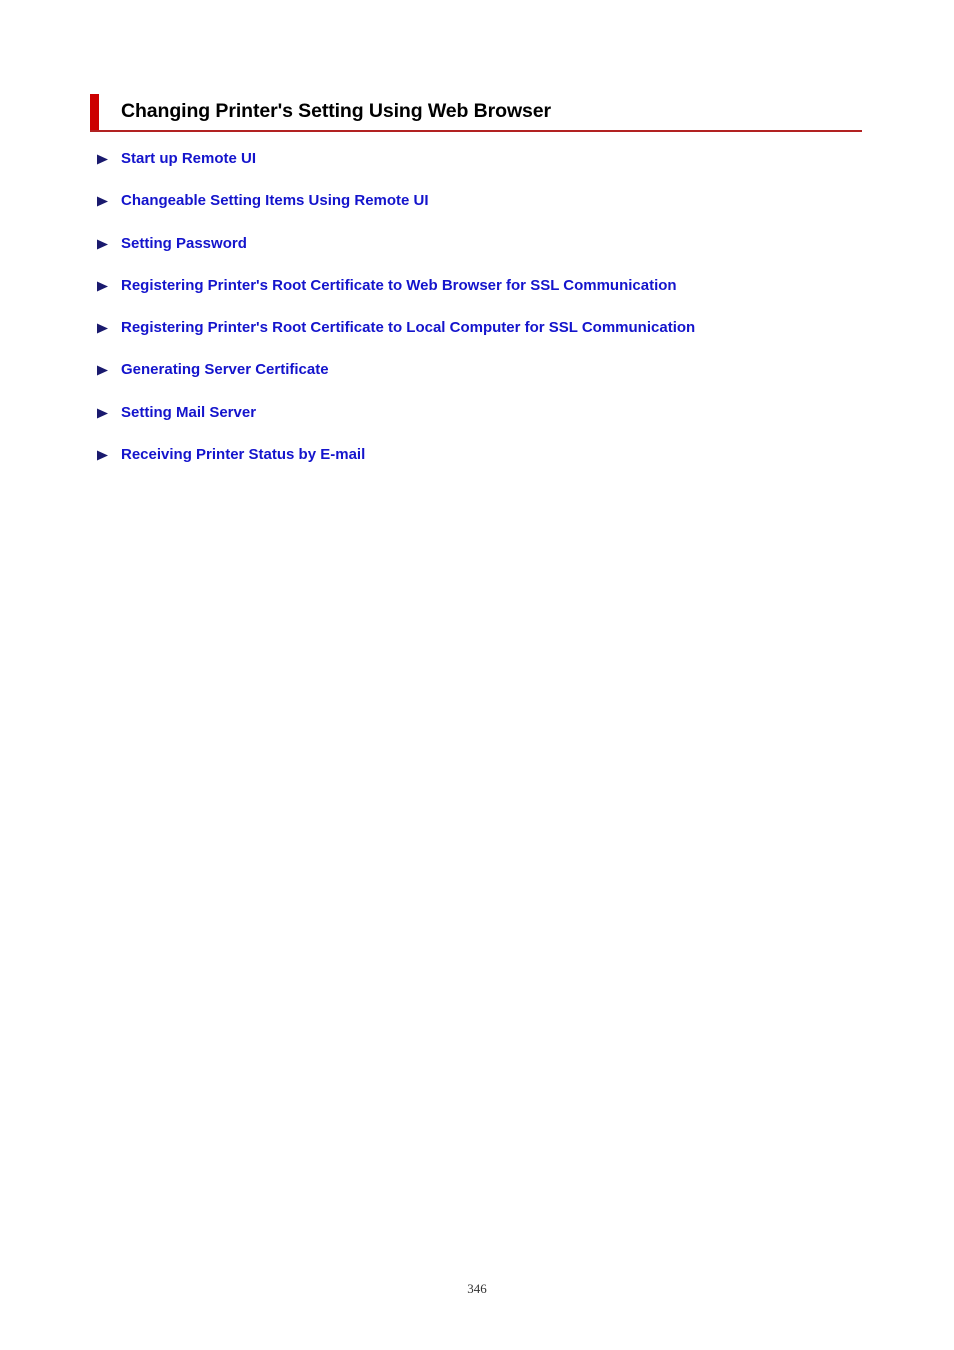  What do you see at coordinates (243, 454) in the screenshot?
I see `list-item-label: Receiving Printer Status by E-mail` at bounding box center [243, 454].